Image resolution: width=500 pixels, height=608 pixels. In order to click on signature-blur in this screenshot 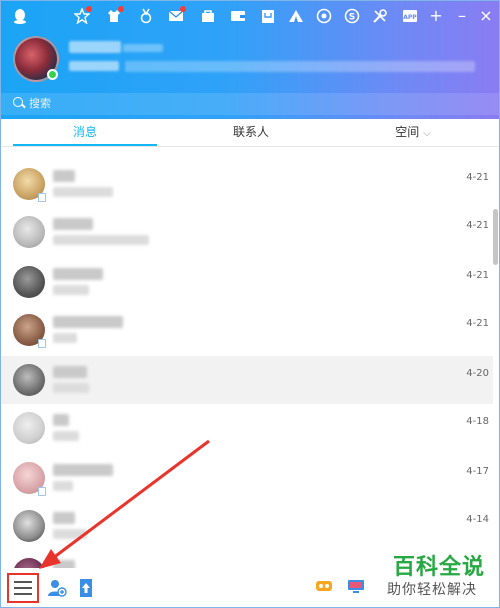, I will do `click(94, 66)`.